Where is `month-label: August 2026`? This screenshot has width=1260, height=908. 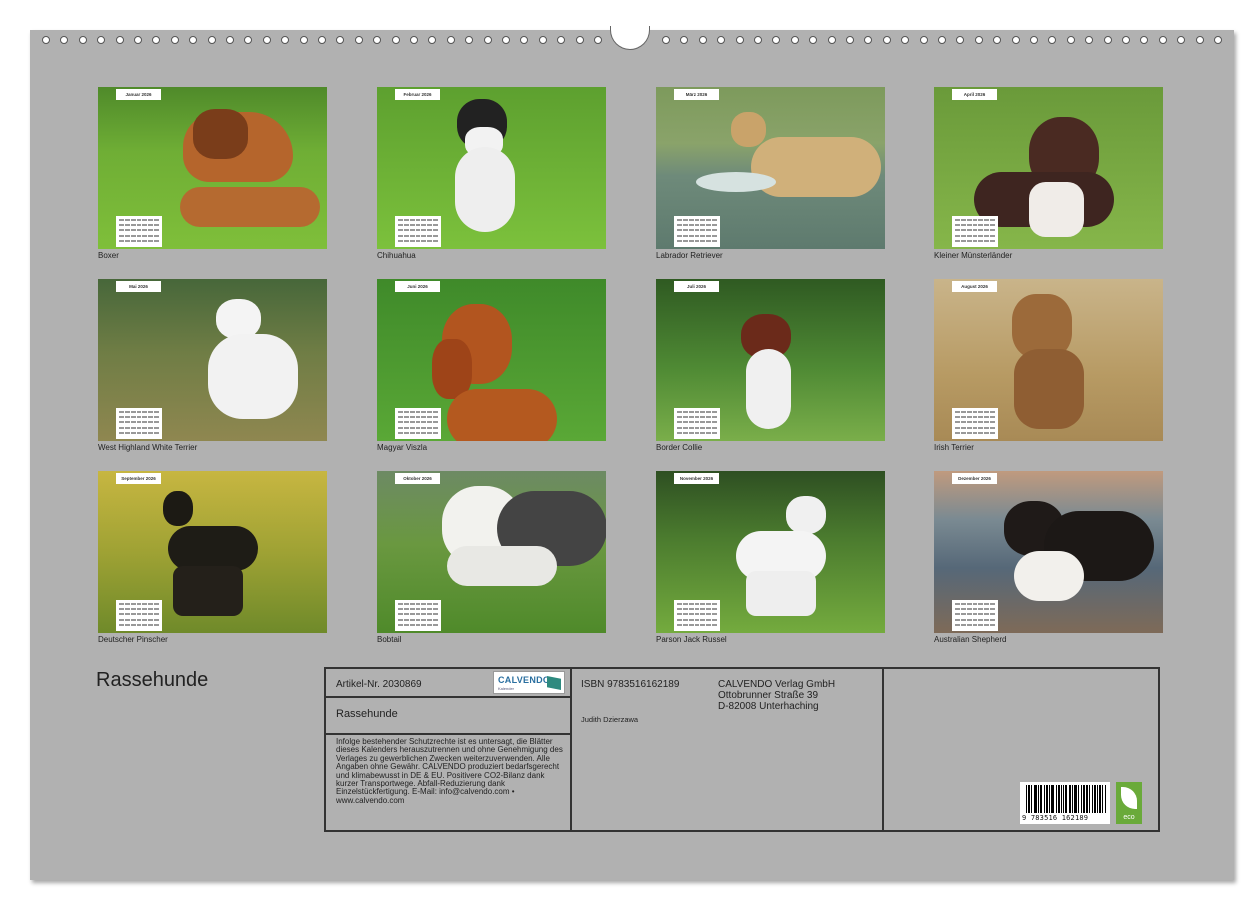
month-label: August 2026 is located at coordinates (974, 286).